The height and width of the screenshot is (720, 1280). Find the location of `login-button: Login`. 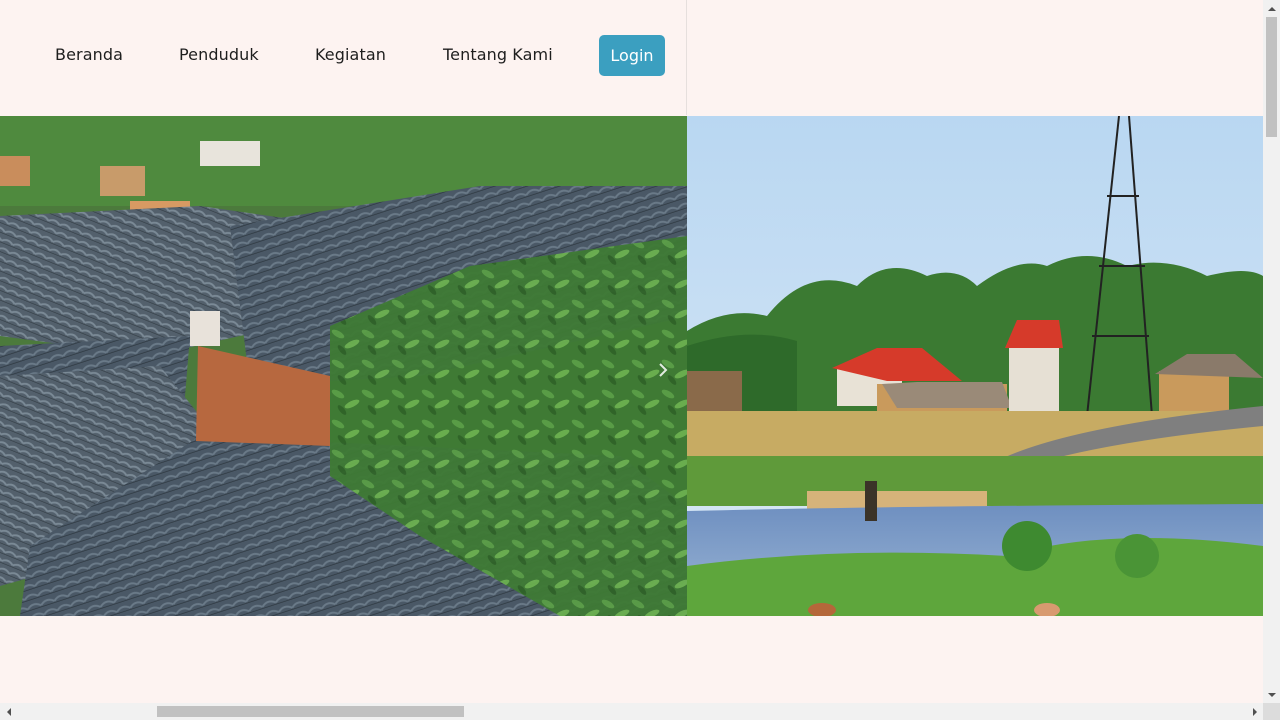

login-button: Login is located at coordinates (632, 55).